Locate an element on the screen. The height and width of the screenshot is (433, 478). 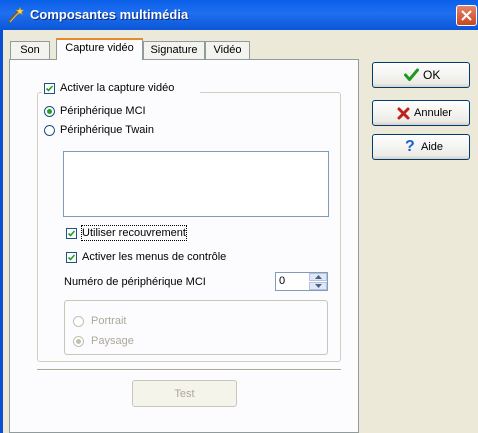
device-number-value: 0 is located at coordinates (282, 281).